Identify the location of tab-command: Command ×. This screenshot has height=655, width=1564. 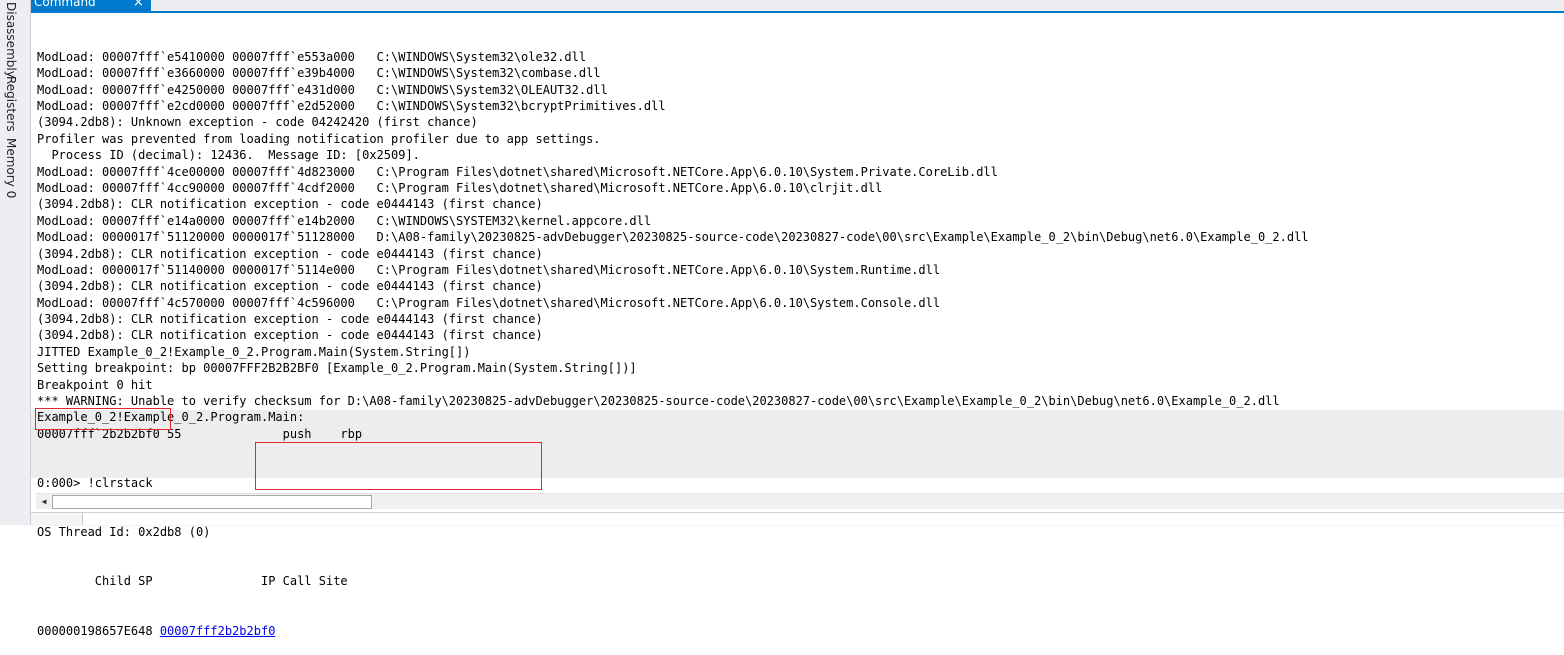
(91, 5).